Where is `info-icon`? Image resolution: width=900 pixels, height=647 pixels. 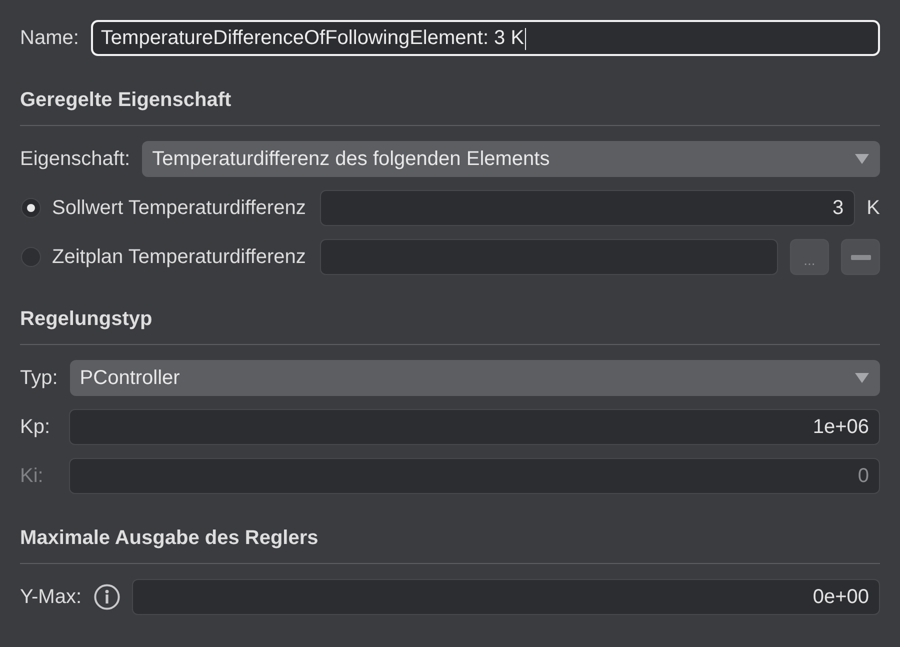
info-icon is located at coordinates (107, 597).